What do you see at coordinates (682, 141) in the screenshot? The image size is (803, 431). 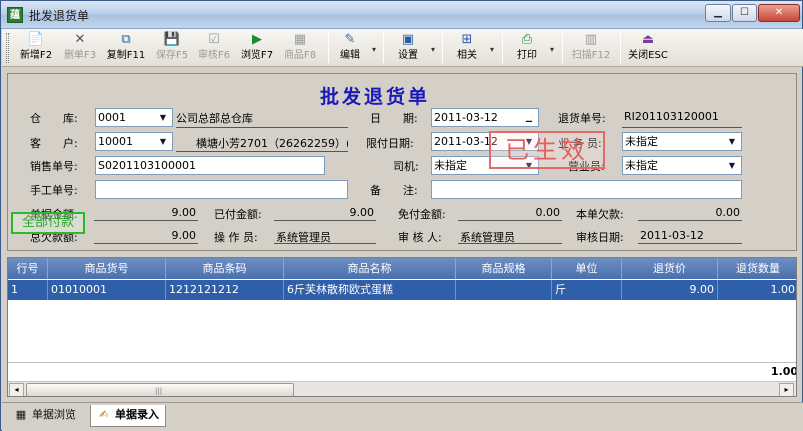 I see `salesman-field: 未指定 ▼` at bounding box center [682, 141].